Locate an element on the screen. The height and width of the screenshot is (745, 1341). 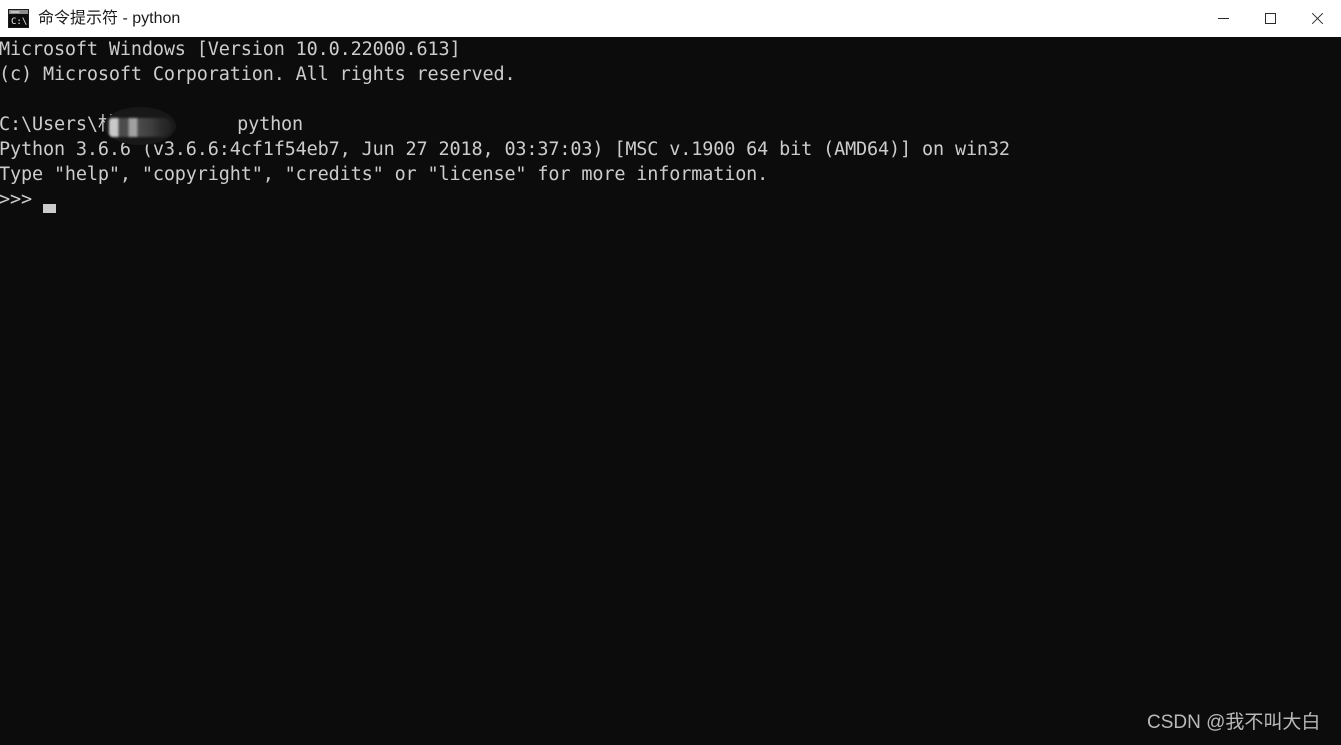
maximize-icon is located at coordinates (1270, 18).